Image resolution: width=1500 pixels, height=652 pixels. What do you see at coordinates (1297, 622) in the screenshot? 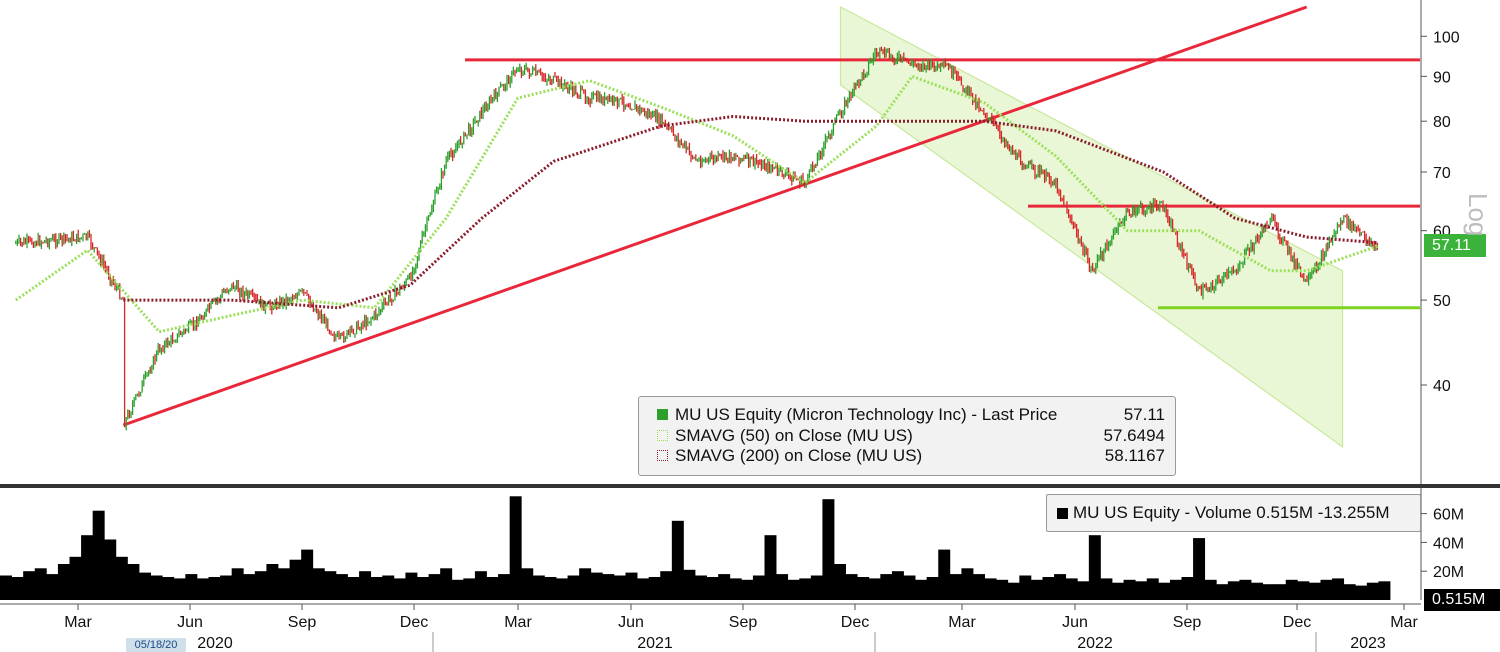
I see `month-label: Dec` at bounding box center [1297, 622].